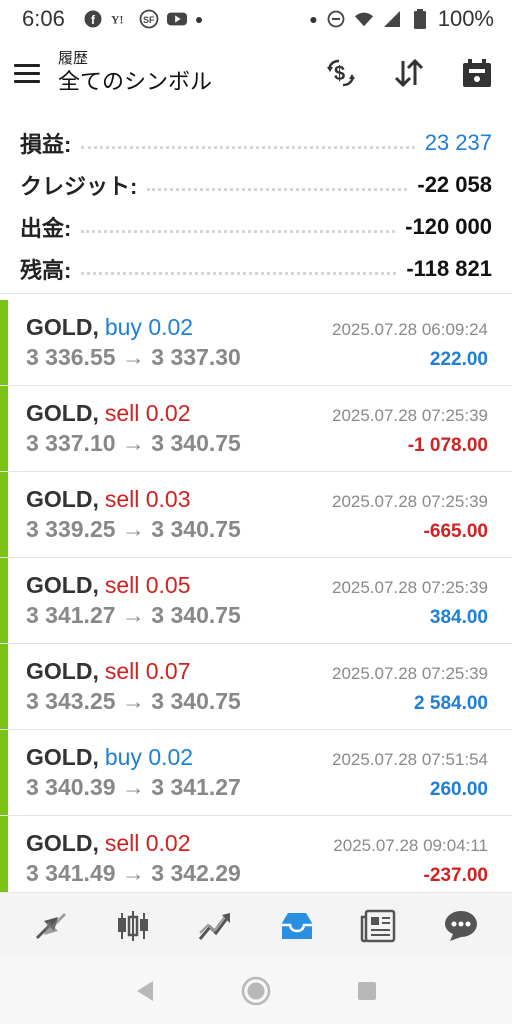 The height and width of the screenshot is (1024, 512). I want to click on deal-symbol-block: GOLD, sell 0.05, so click(108, 585).